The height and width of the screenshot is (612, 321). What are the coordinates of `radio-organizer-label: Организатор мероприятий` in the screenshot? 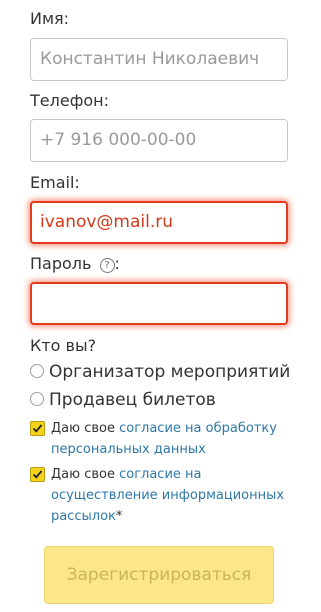 It's located at (170, 372).